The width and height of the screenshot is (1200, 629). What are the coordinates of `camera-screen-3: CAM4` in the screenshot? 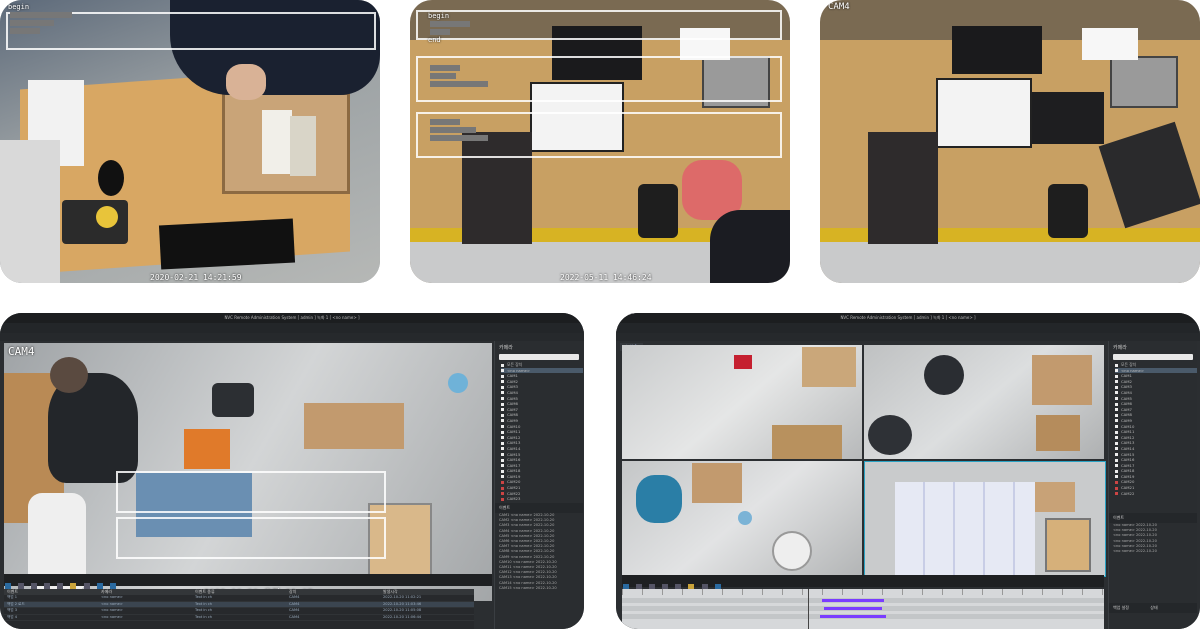 It's located at (1010, 141).